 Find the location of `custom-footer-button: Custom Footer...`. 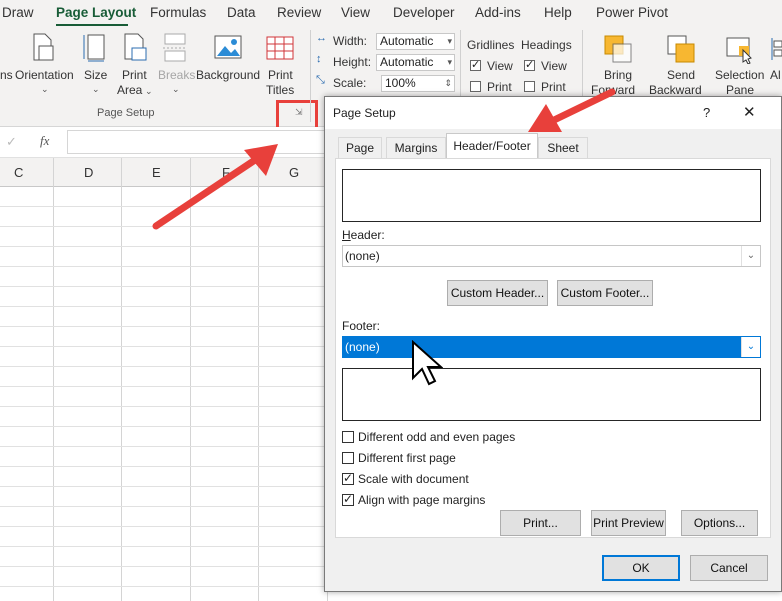

custom-footer-button: Custom Footer... is located at coordinates (605, 293).